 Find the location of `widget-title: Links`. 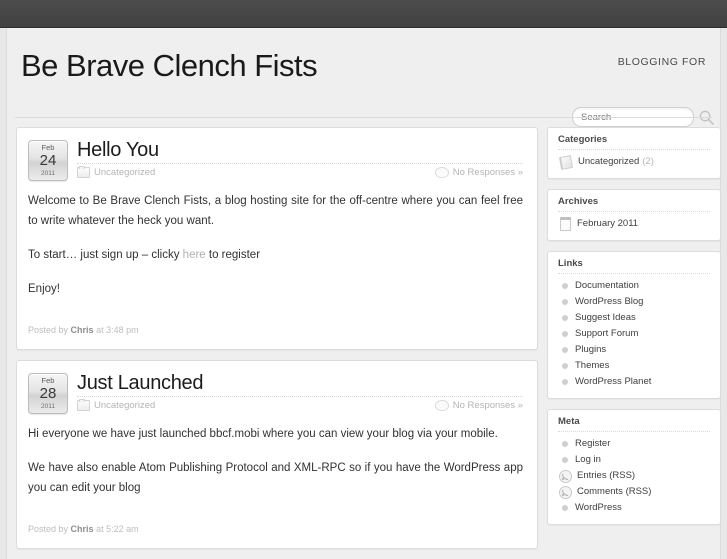

widget-title: Links is located at coordinates (634, 266).